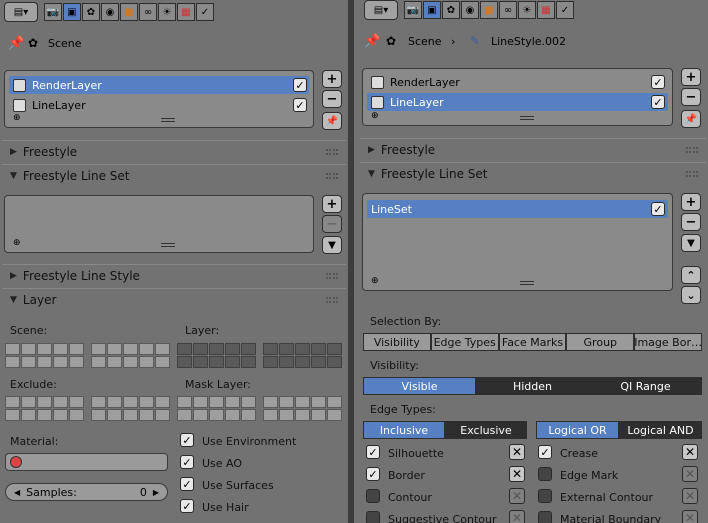  Describe the element at coordinates (17, 492) in the screenshot. I see `decrement-icon: ◀` at that location.